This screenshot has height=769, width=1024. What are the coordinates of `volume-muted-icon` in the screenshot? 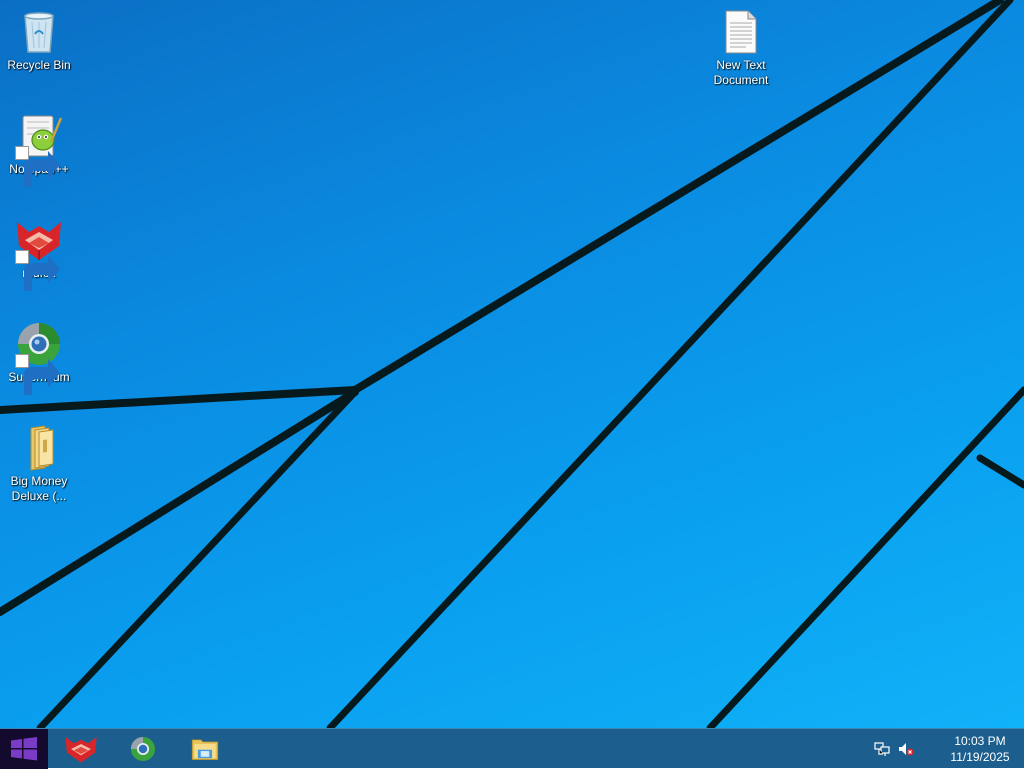 It's located at (906, 749).